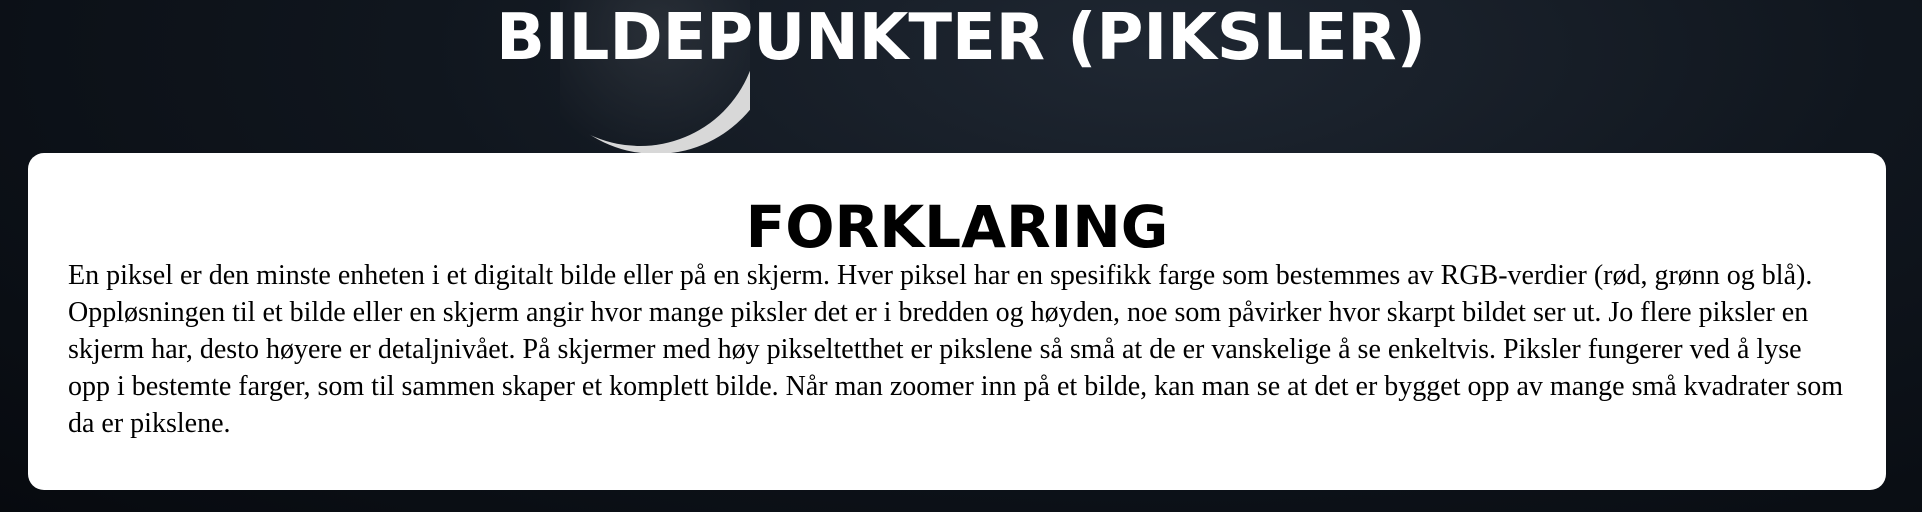  I want to click on page-title: BILDEPUNKTER (PIKSLER), so click(961, 38).